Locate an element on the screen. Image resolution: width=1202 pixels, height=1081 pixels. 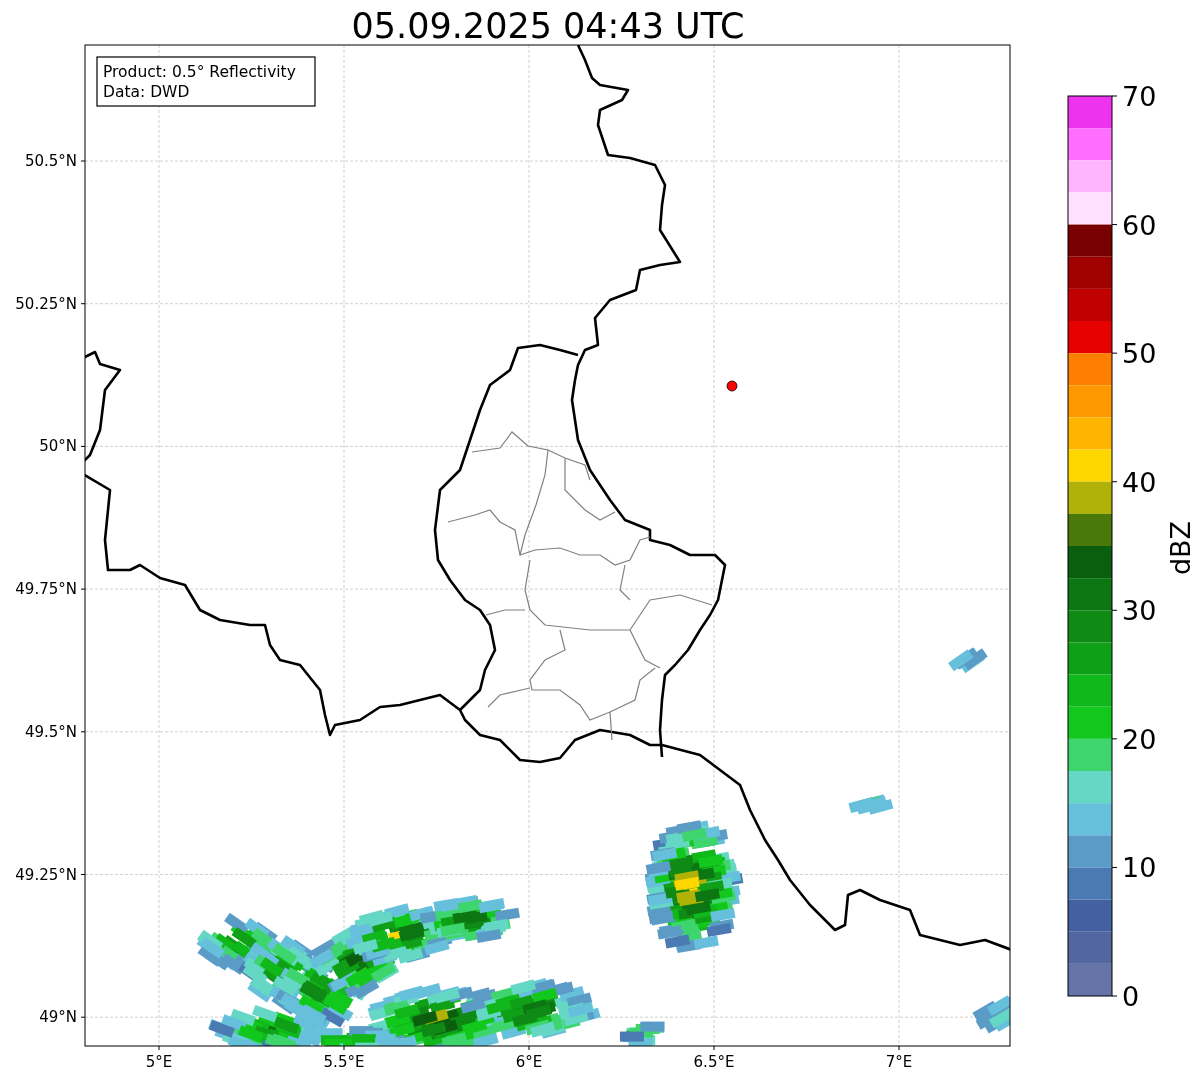
colorbar-tick-label: 0 is located at coordinates (1131, 996).